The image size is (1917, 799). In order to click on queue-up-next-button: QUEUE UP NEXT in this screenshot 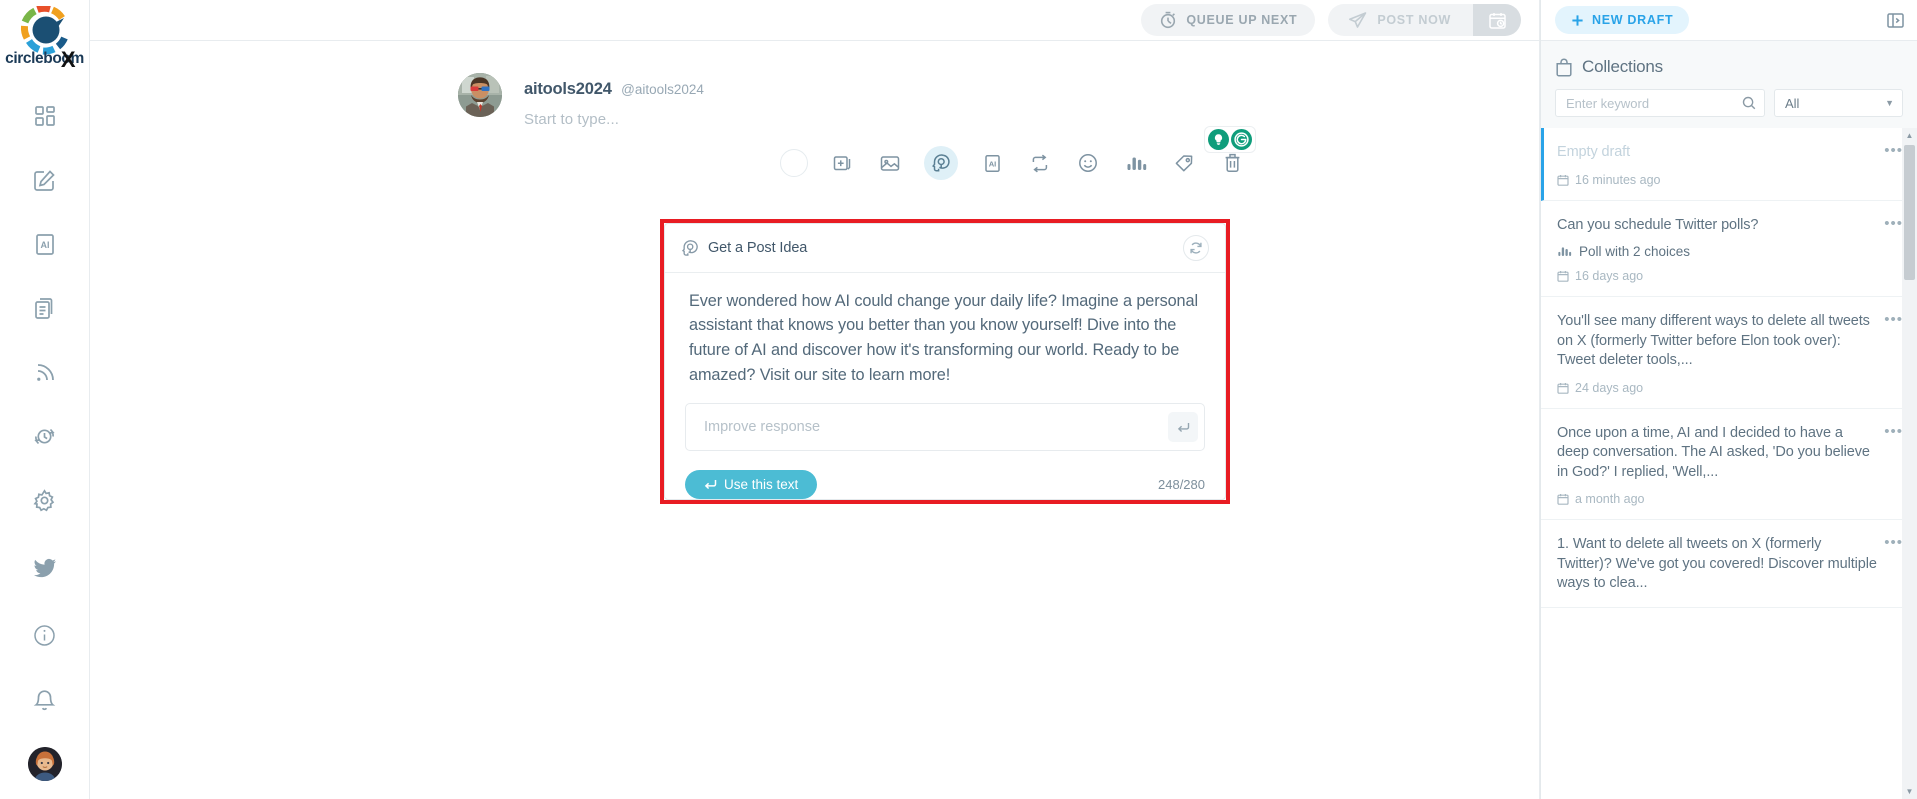, I will do `click(1228, 20)`.